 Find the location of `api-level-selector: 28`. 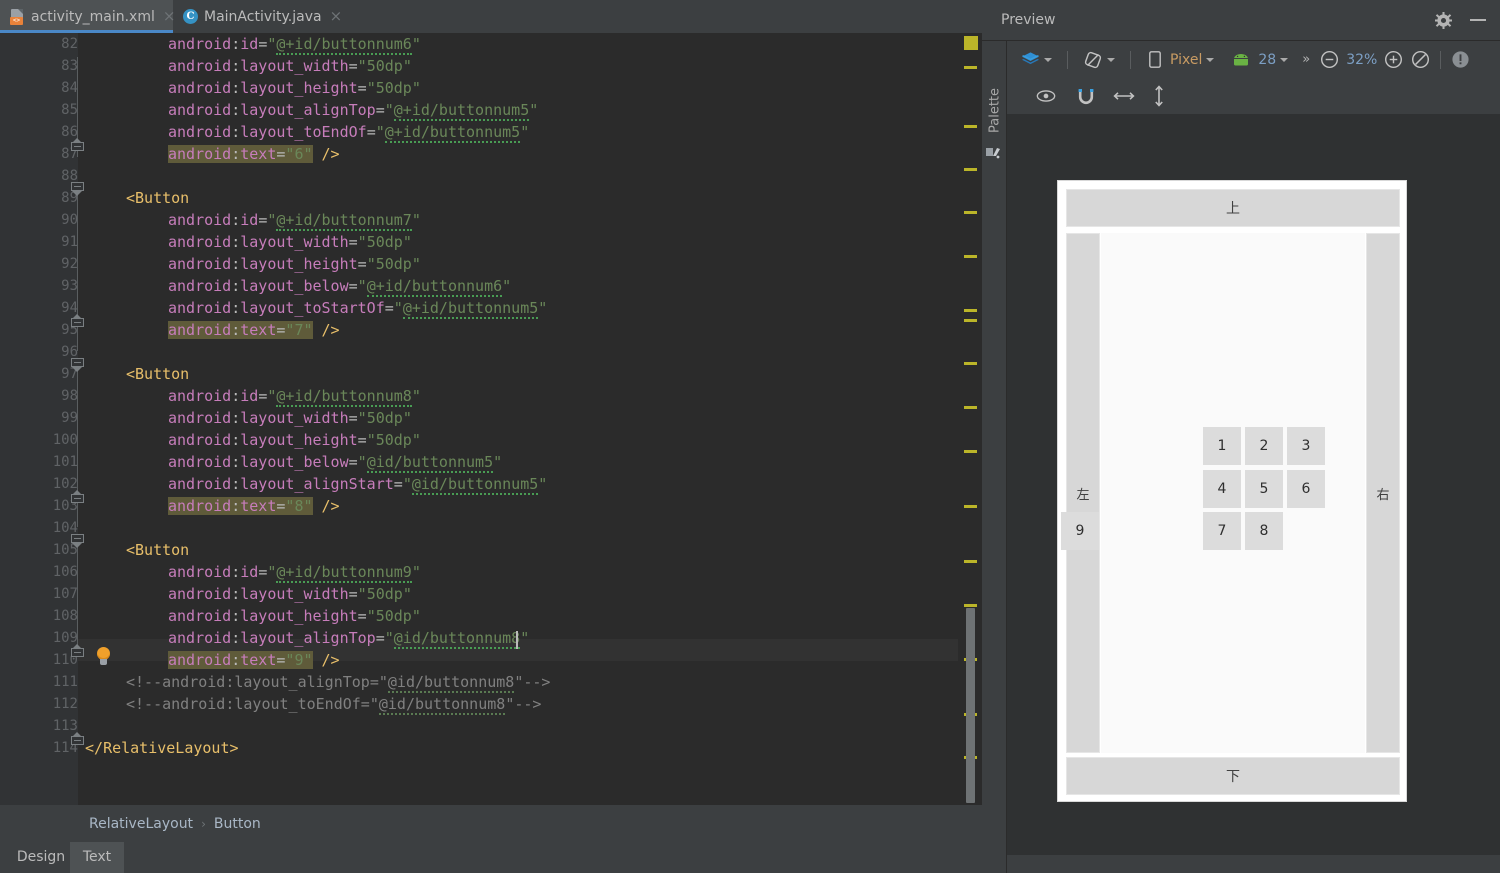

api-level-selector: 28 is located at coordinates (1260, 59).